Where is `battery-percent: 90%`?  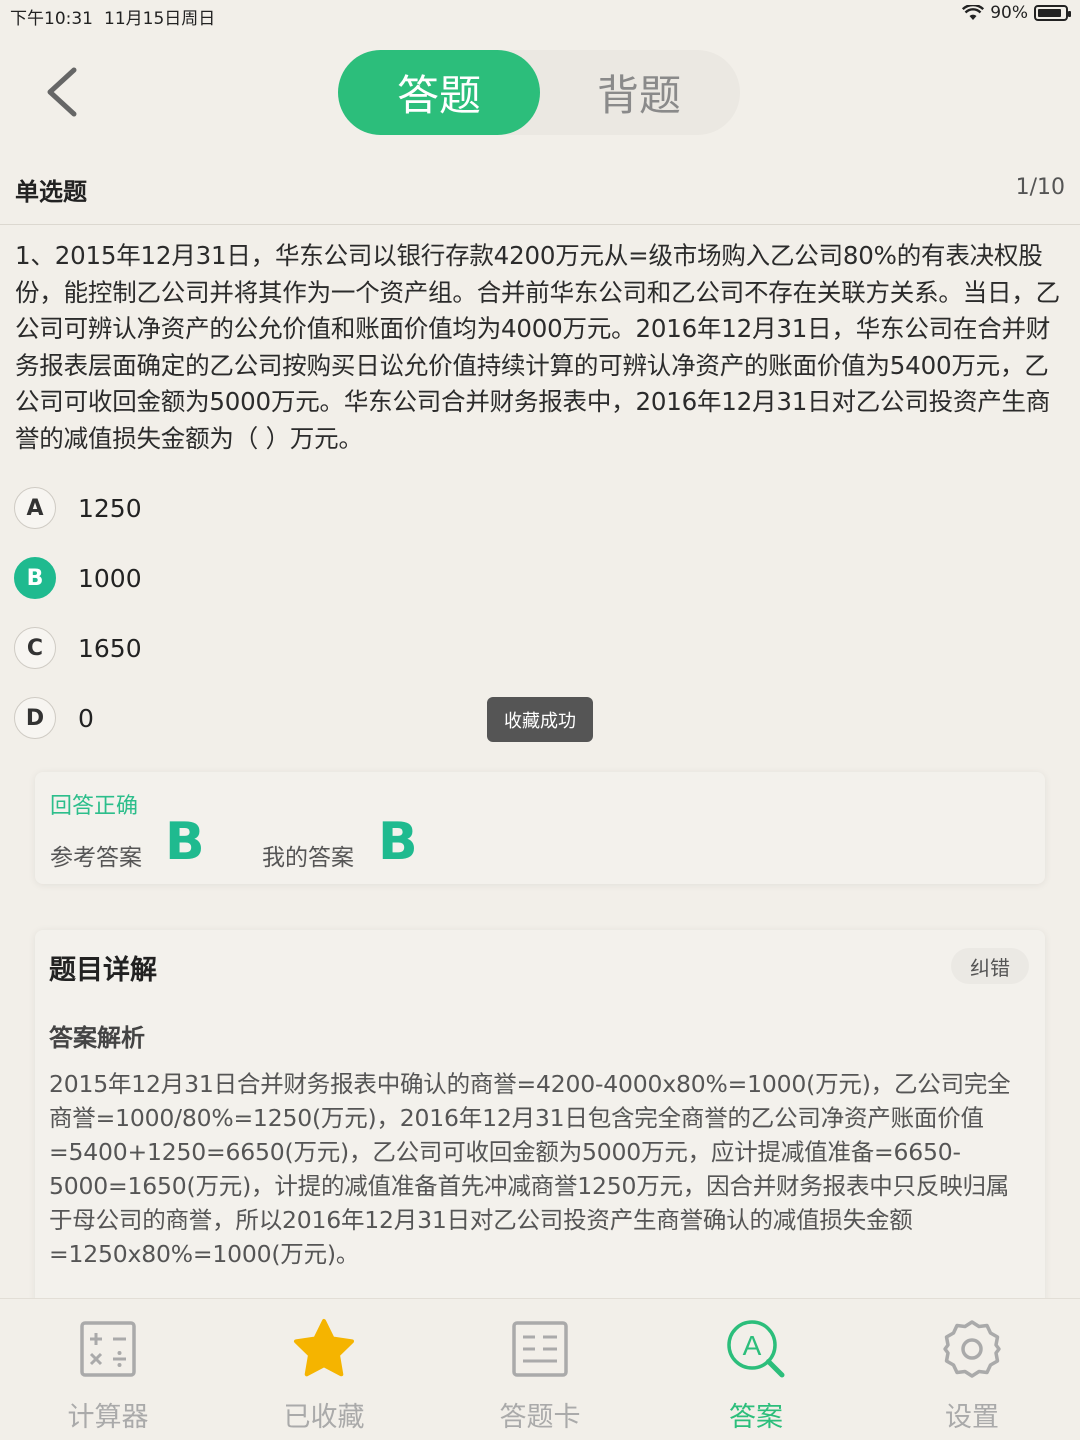 battery-percent: 90% is located at coordinates (1009, 13).